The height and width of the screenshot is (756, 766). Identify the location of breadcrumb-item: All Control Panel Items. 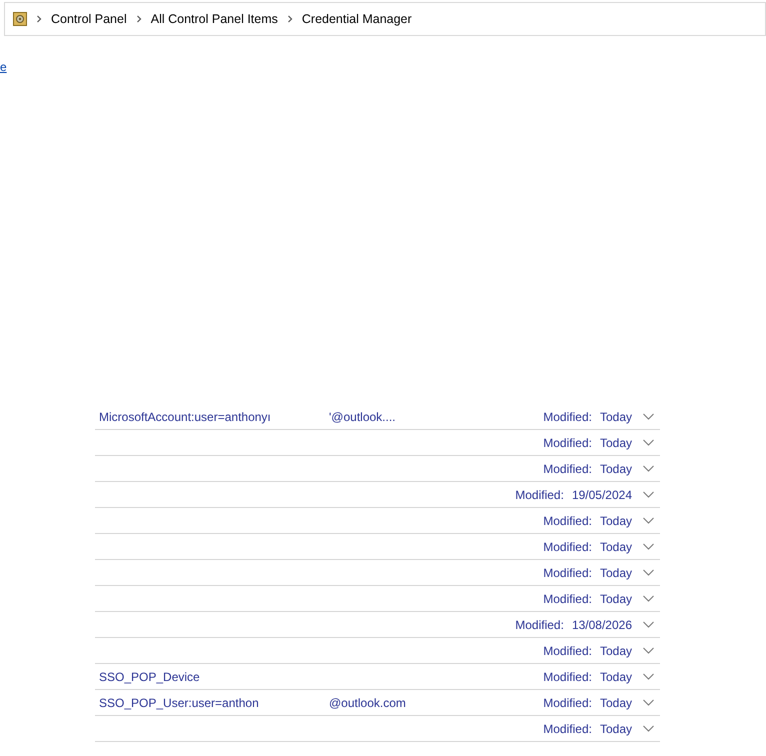
(214, 19).